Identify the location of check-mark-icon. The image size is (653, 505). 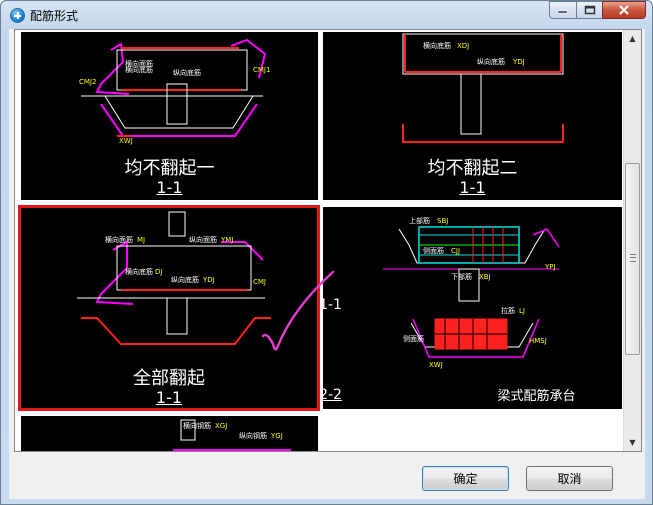
(298, 310).